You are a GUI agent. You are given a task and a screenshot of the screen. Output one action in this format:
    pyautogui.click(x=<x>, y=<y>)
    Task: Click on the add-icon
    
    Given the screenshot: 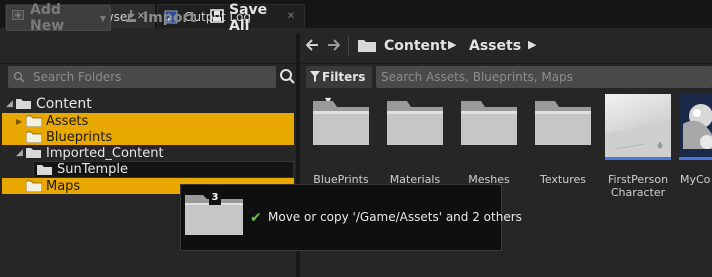 What is the action you would take?
    pyautogui.click(x=18, y=18)
    